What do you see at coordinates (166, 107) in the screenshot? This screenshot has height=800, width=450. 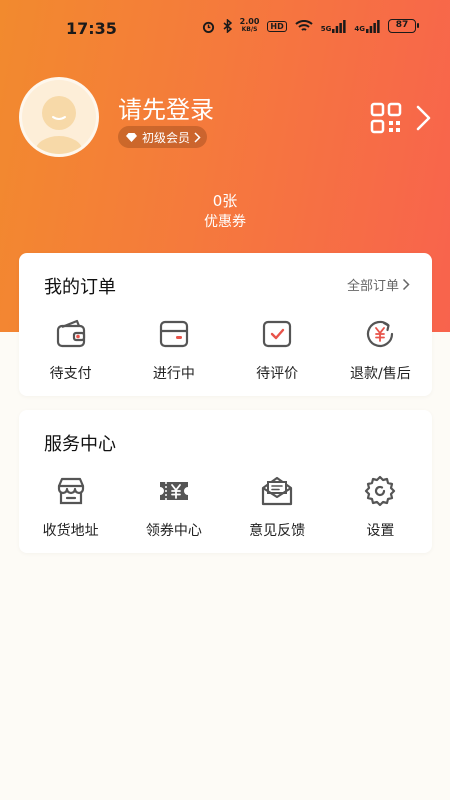 I see `login-prompt: 请先登录` at bounding box center [166, 107].